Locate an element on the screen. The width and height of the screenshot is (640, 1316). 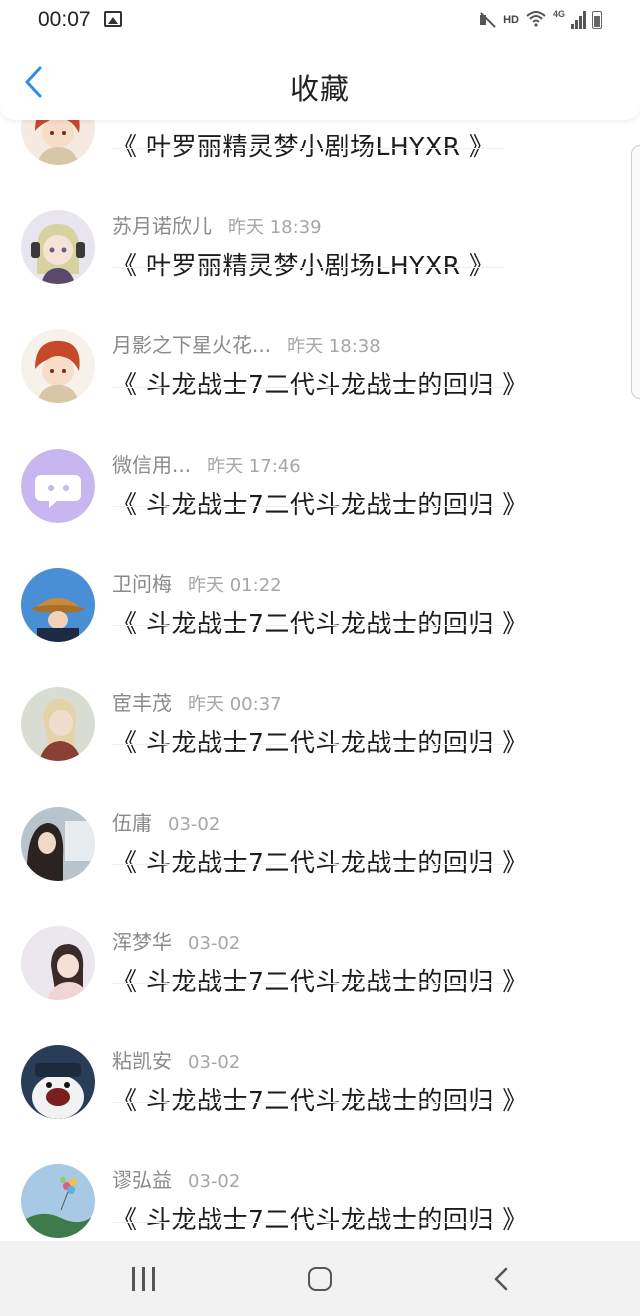
list-item: 苏月诺欣儿 昨天 18:39 《 叶罗丽精灵梦小剧场LHYXR 》 is located at coordinates (320, 229).